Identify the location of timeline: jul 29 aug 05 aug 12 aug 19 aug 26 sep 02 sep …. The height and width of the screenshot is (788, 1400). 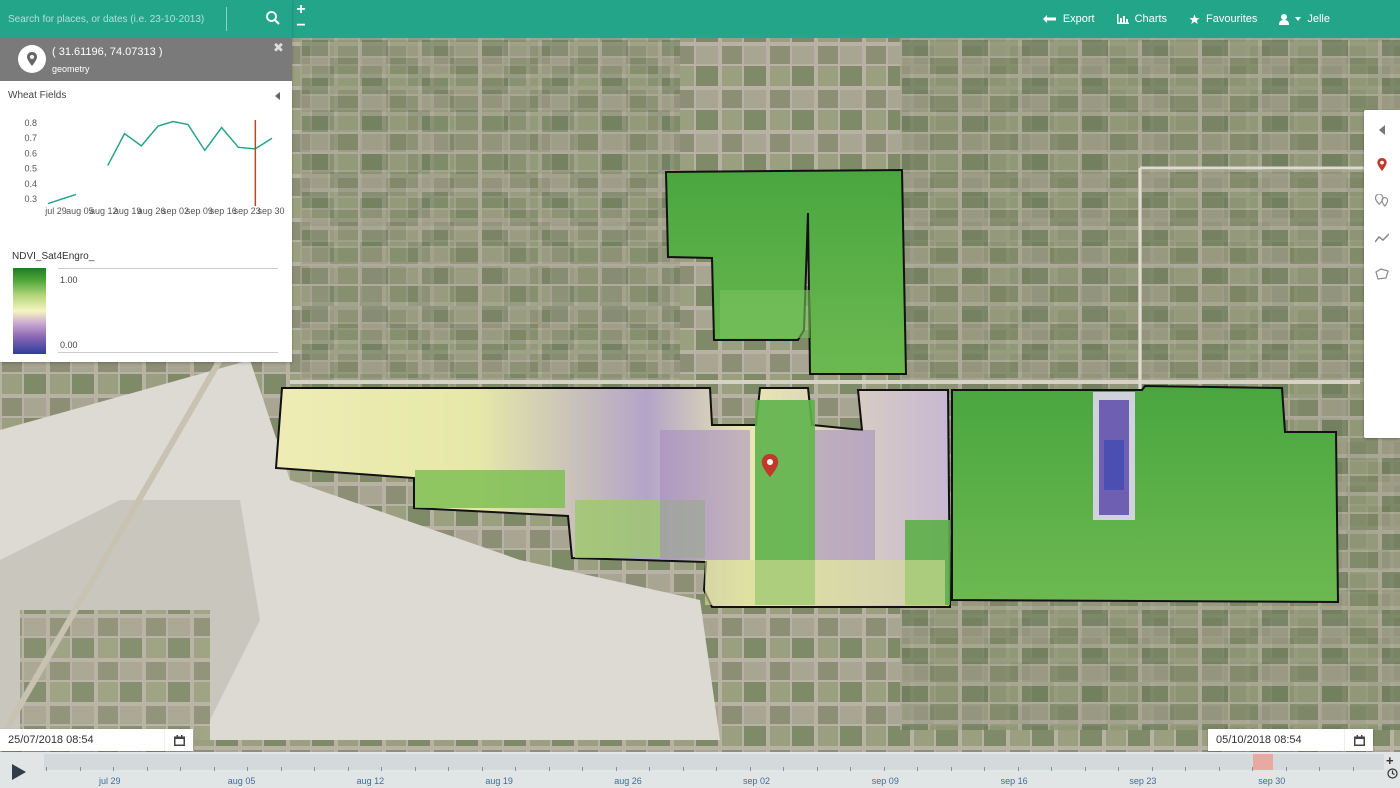
(700, 770).